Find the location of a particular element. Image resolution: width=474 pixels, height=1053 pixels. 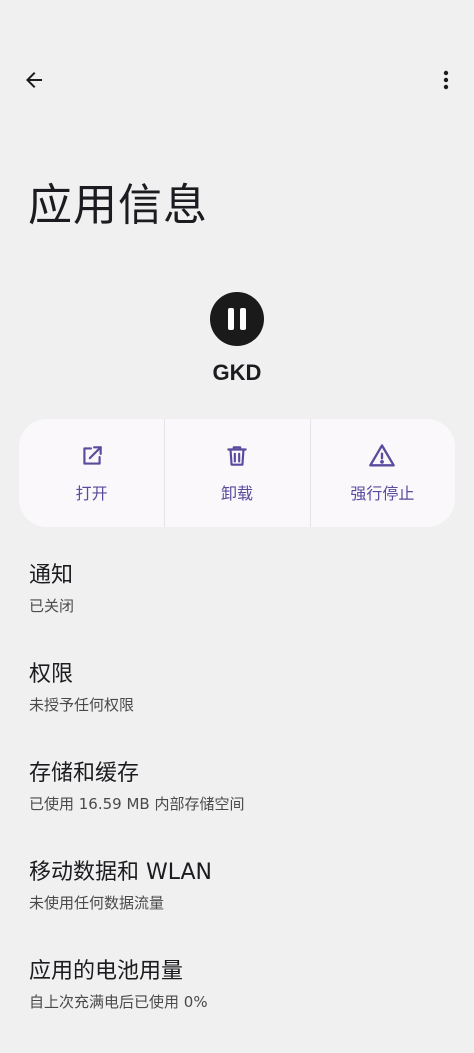

back-button is located at coordinates (34, 80).